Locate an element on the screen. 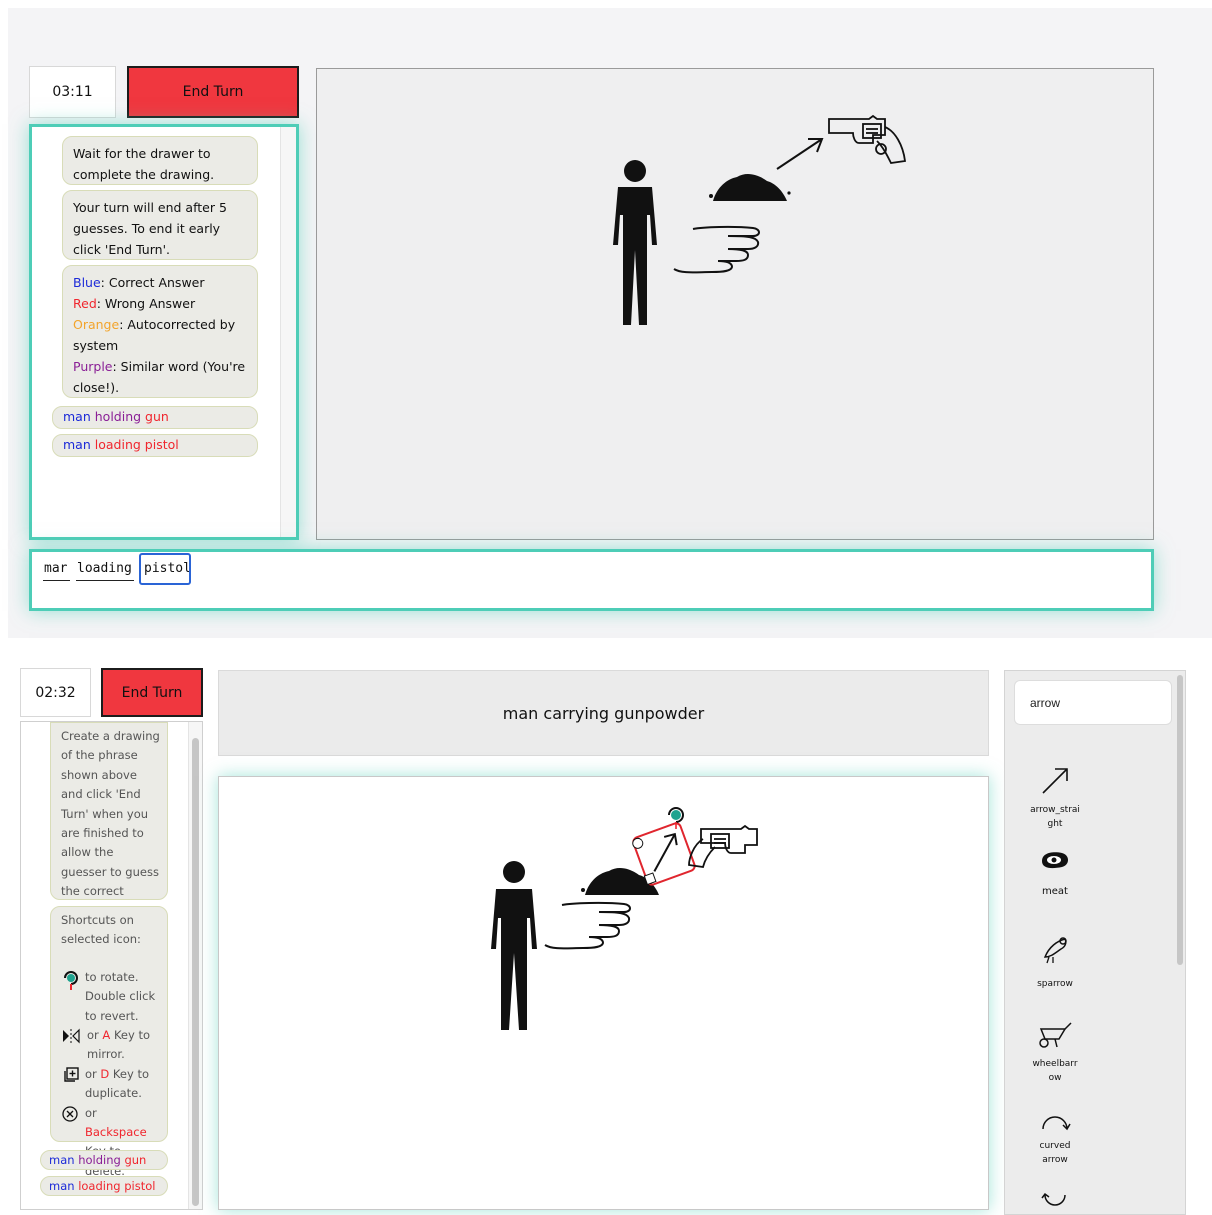  curved-arrow-down-icon is located at coordinates (1053, 1199).